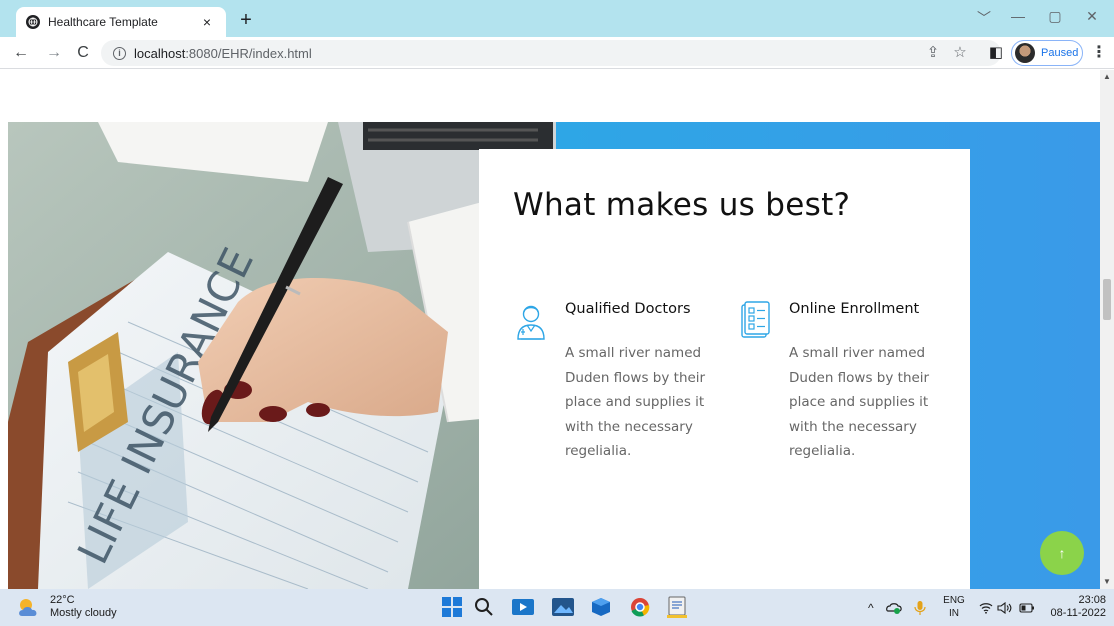  What do you see at coordinates (103, 22) in the screenshot?
I see `tab-title: Healthcare Template` at bounding box center [103, 22].